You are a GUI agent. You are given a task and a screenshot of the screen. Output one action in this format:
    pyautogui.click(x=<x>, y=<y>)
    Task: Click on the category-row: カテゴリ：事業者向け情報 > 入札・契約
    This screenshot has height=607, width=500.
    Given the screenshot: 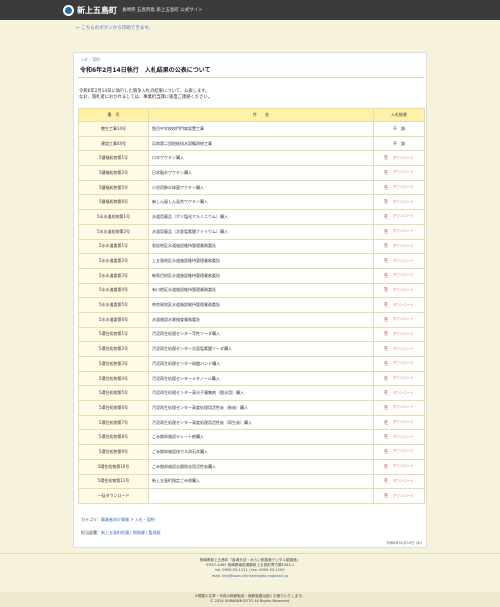 What is the action you would take?
    pyautogui.click(x=118, y=520)
    